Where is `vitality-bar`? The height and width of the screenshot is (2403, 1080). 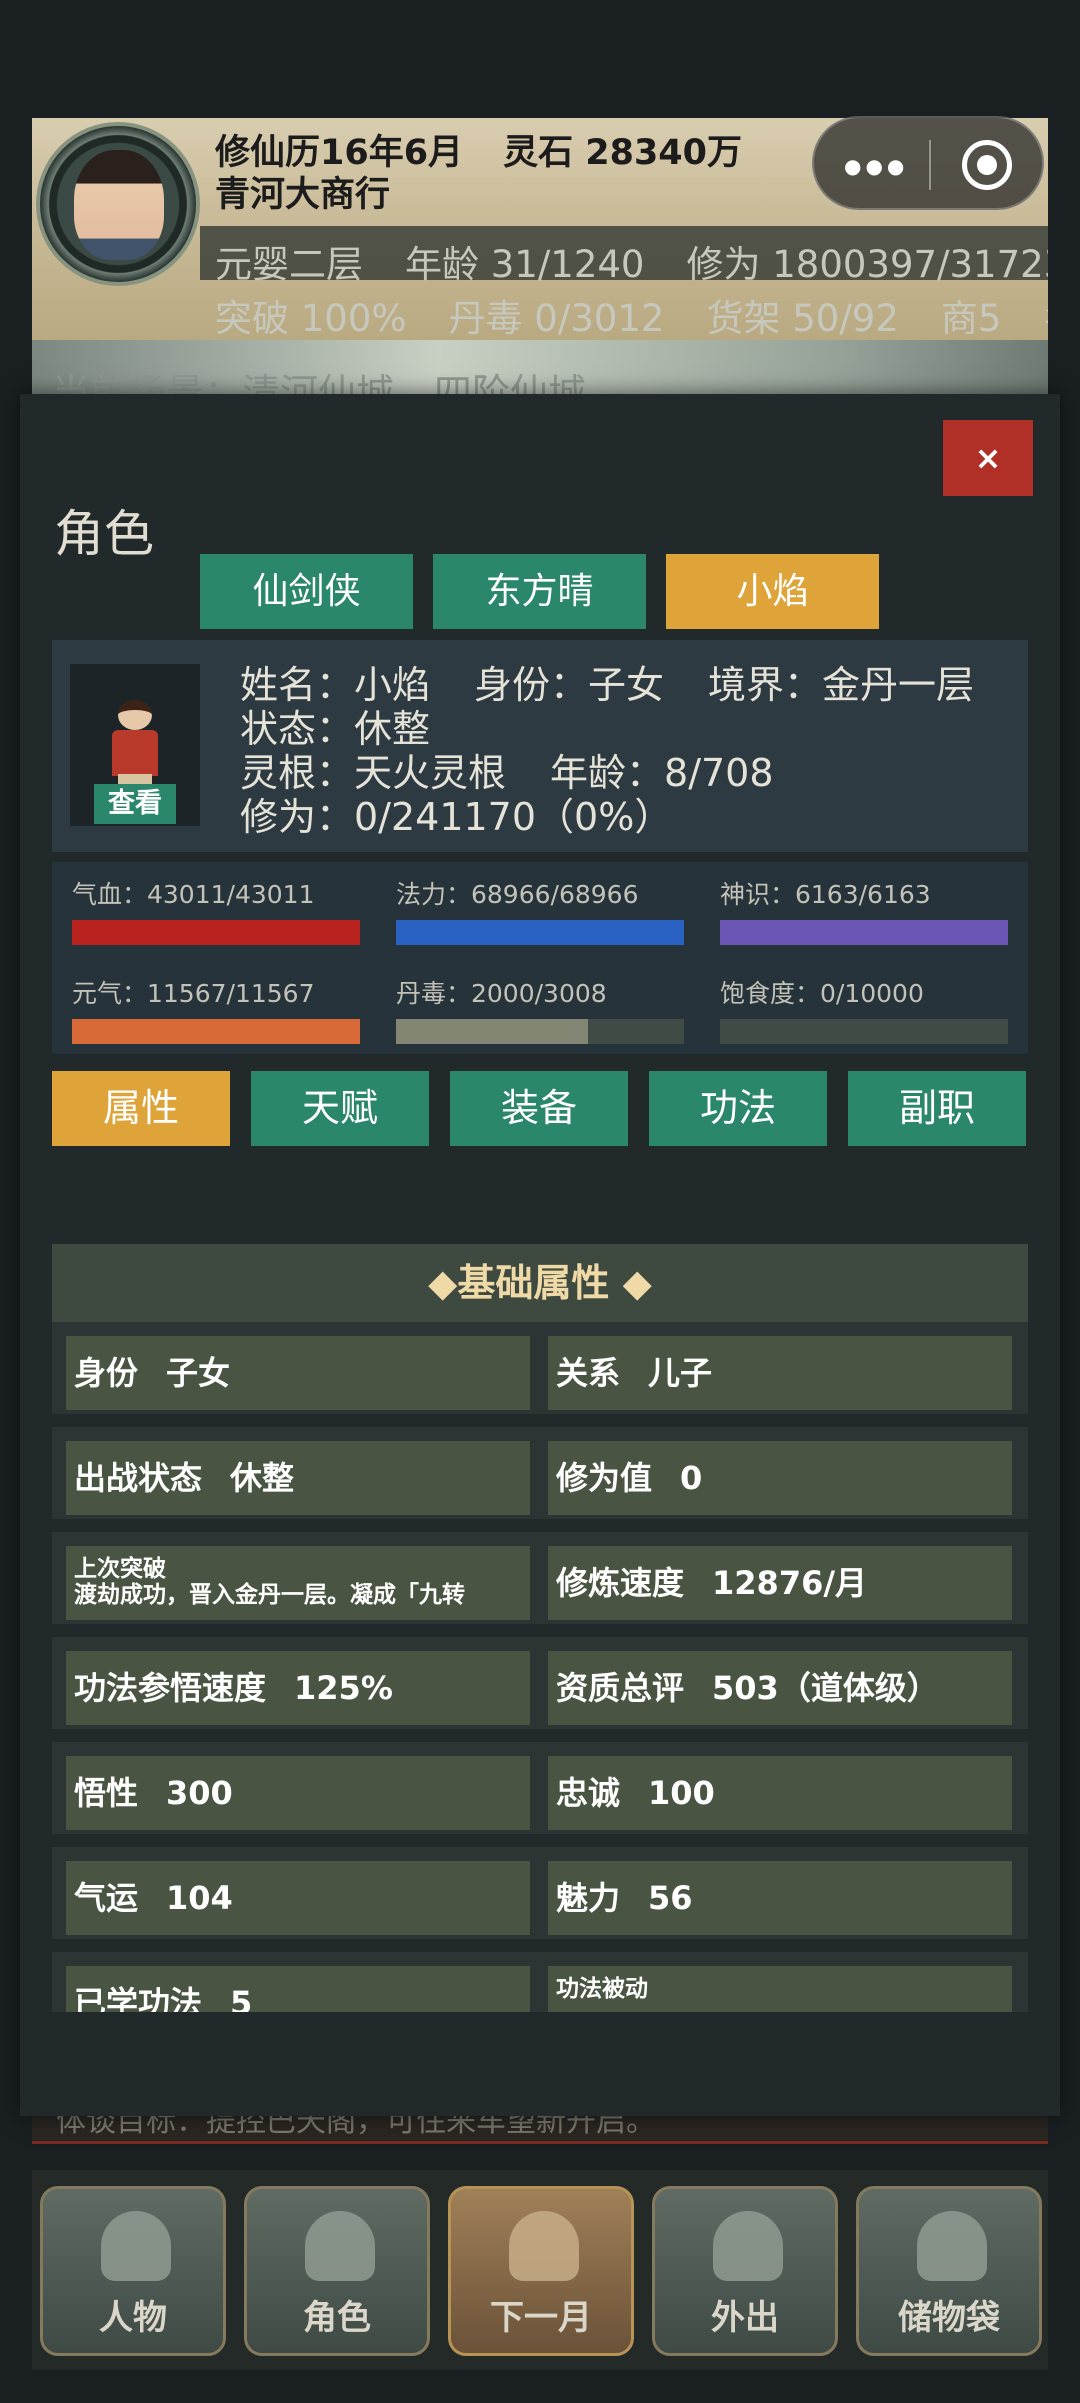 vitality-bar is located at coordinates (216, 1031).